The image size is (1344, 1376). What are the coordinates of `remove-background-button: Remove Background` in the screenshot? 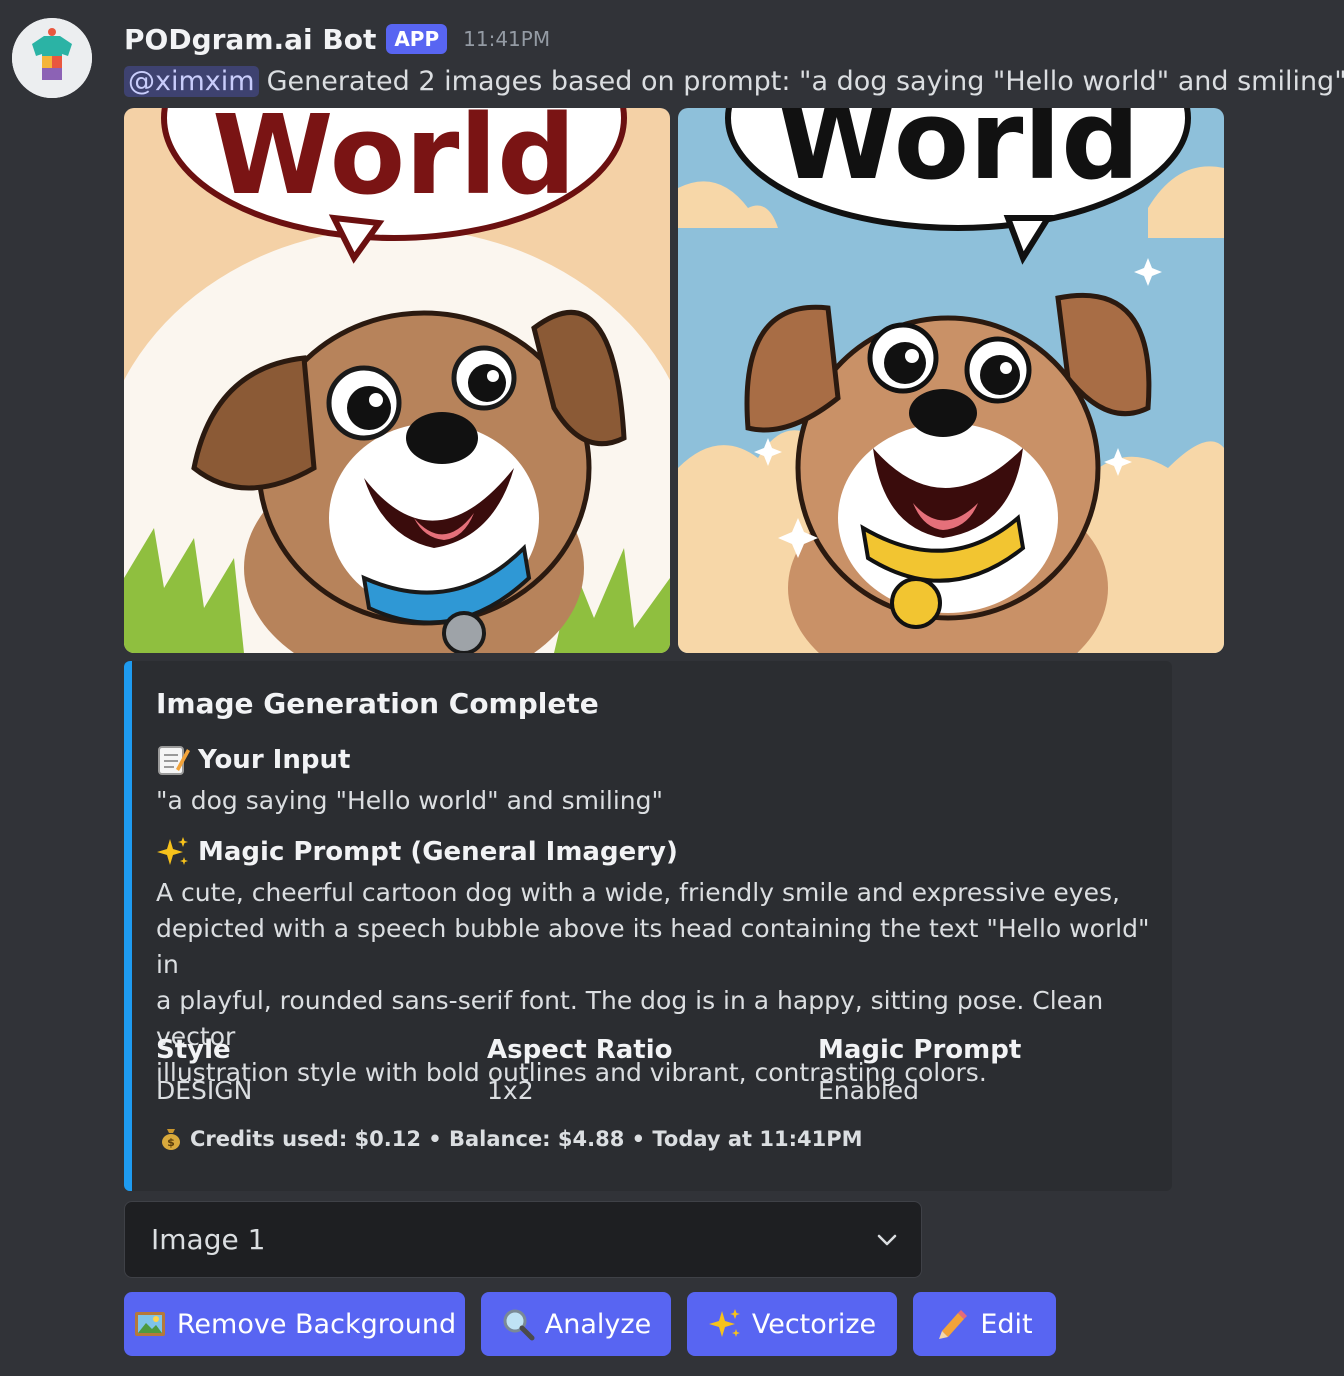 It's located at (294, 1324).